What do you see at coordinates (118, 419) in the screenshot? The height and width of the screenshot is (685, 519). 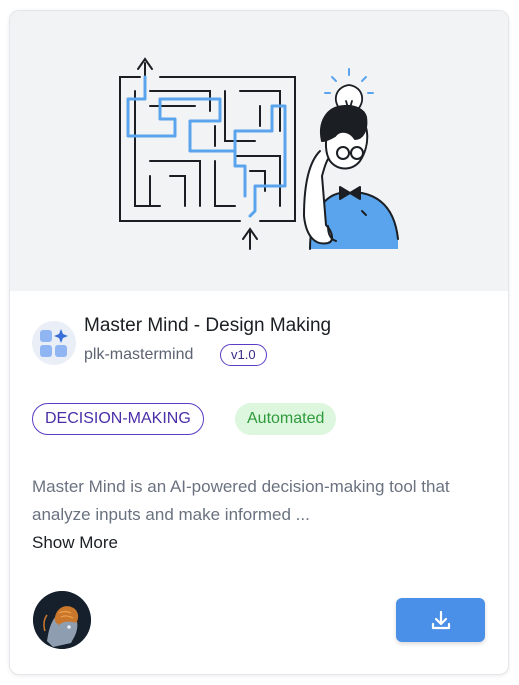 I see `category-tag: DECISION-MAKING` at bounding box center [118, 419].